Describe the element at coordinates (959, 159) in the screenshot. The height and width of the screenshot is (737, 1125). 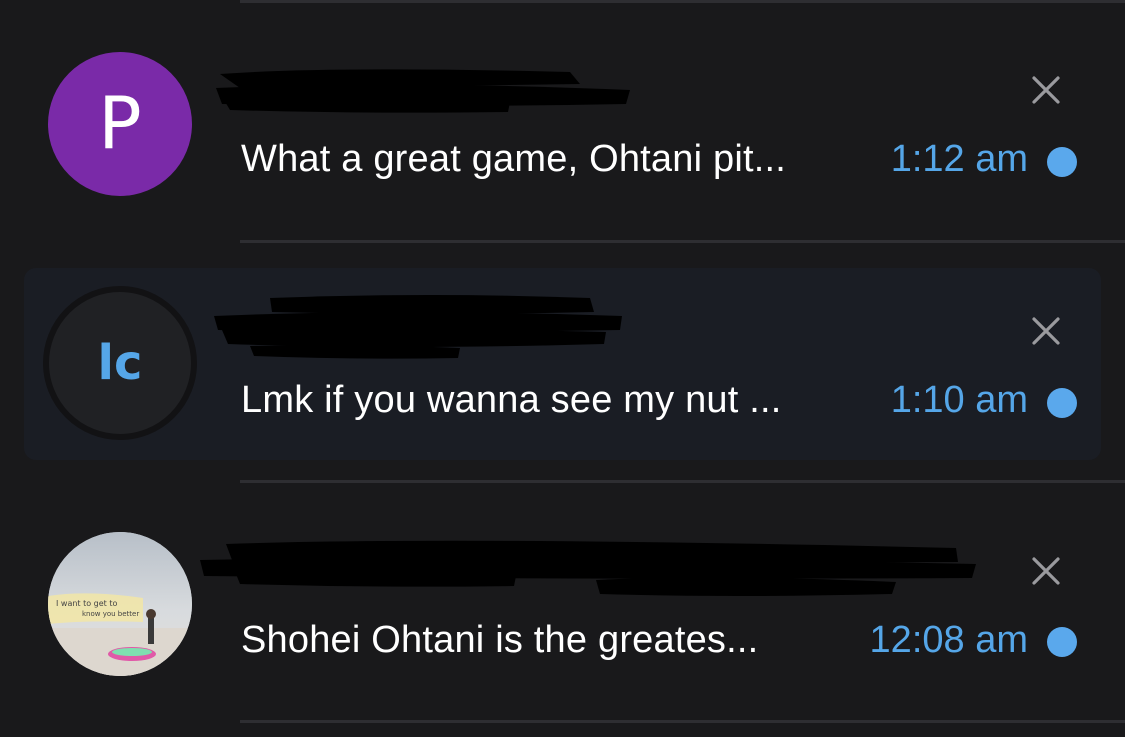
I see `timestamp: 1:12 am` at that location.